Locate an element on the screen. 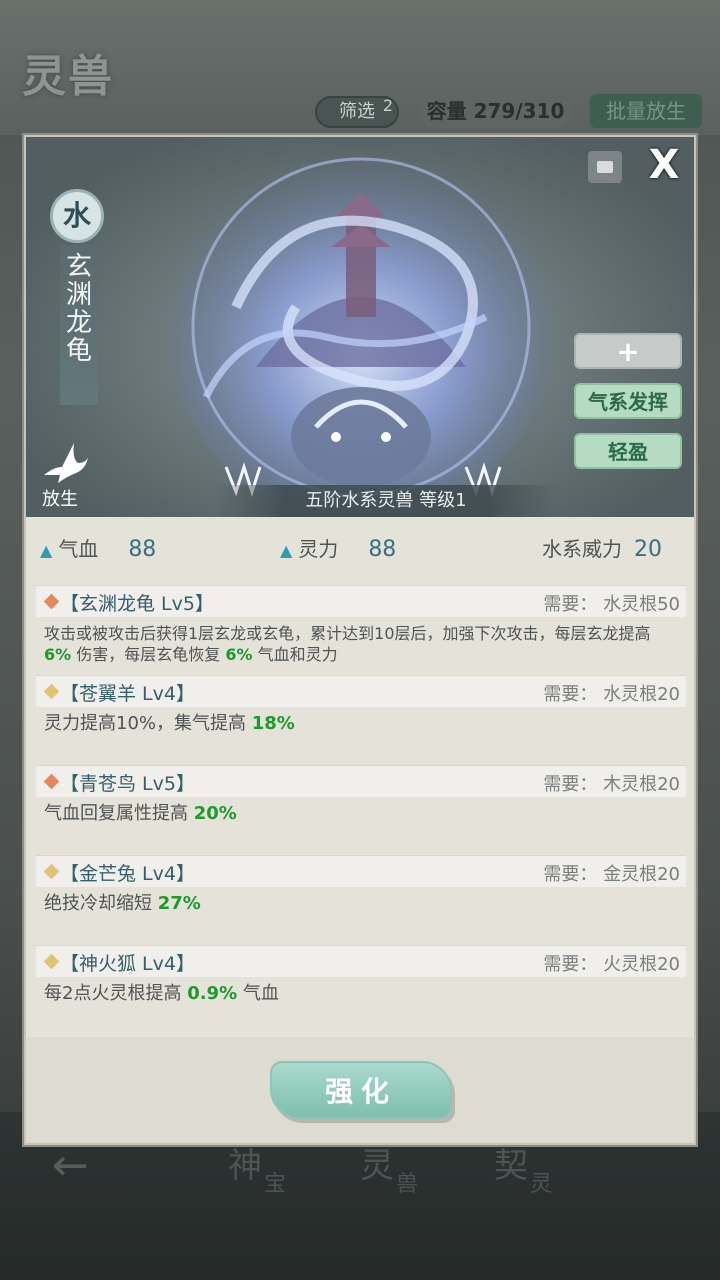 The width and height of the screenshot is (720, 1280). nav-sub: 灵 is located at coordinates (541, 1184).